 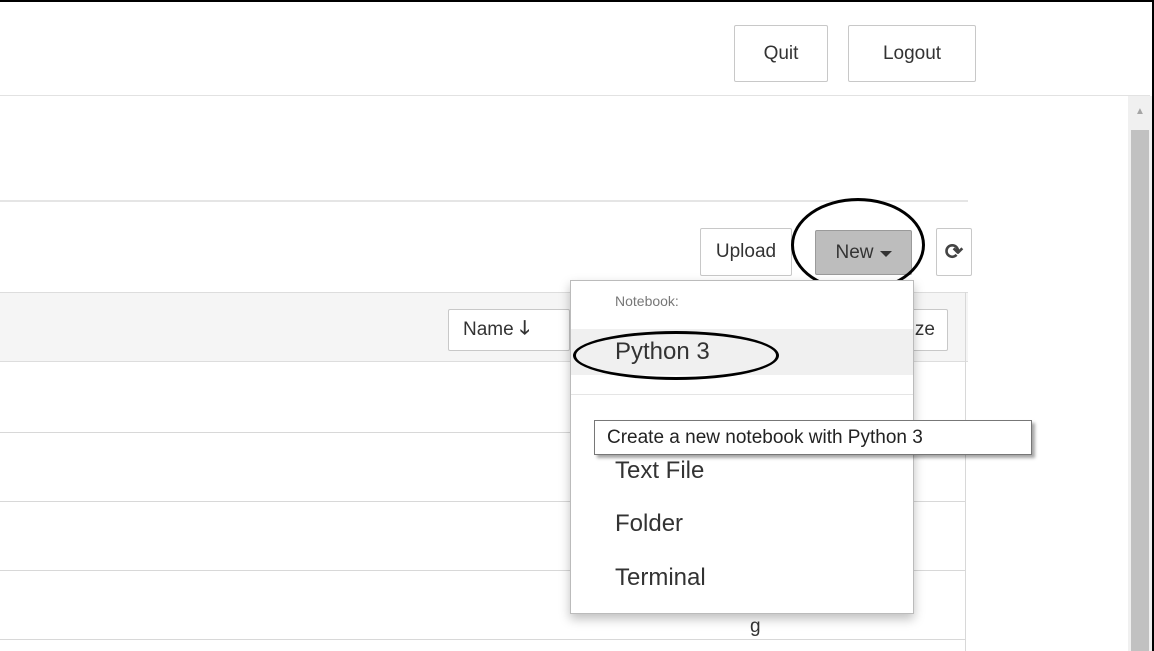 I want to click on quit-button: Quit, so click(x=781, y=53).